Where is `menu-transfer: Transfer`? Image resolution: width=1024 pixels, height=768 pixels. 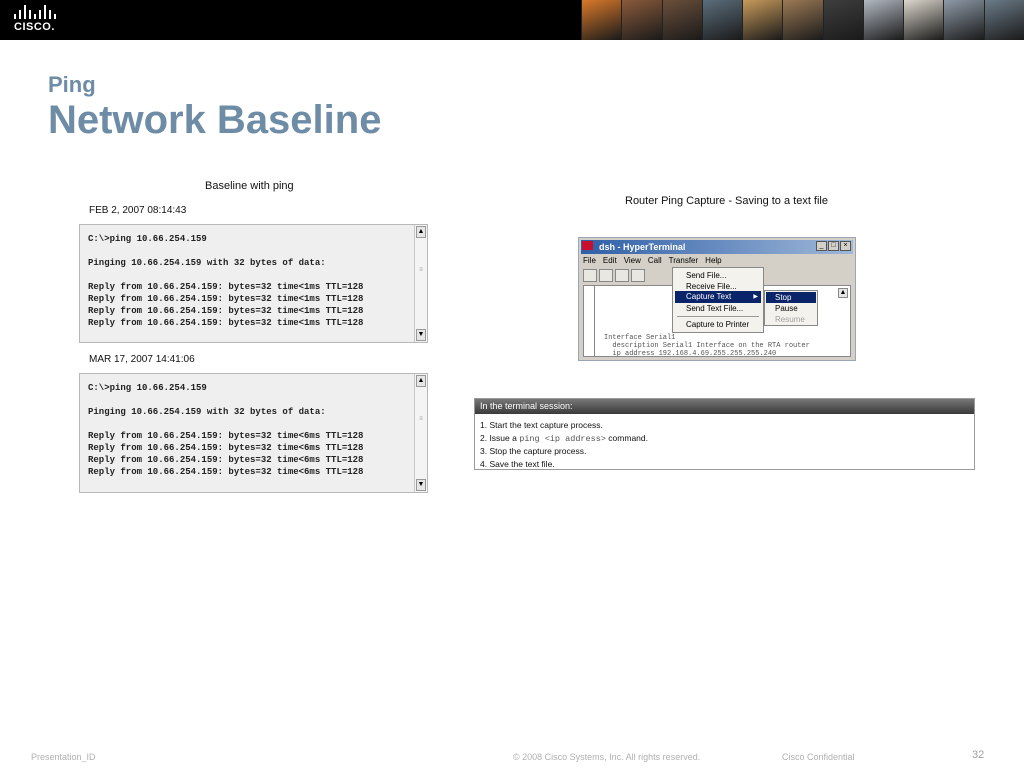 menu-transfer: Transfer is located at coordinates (684, 260).